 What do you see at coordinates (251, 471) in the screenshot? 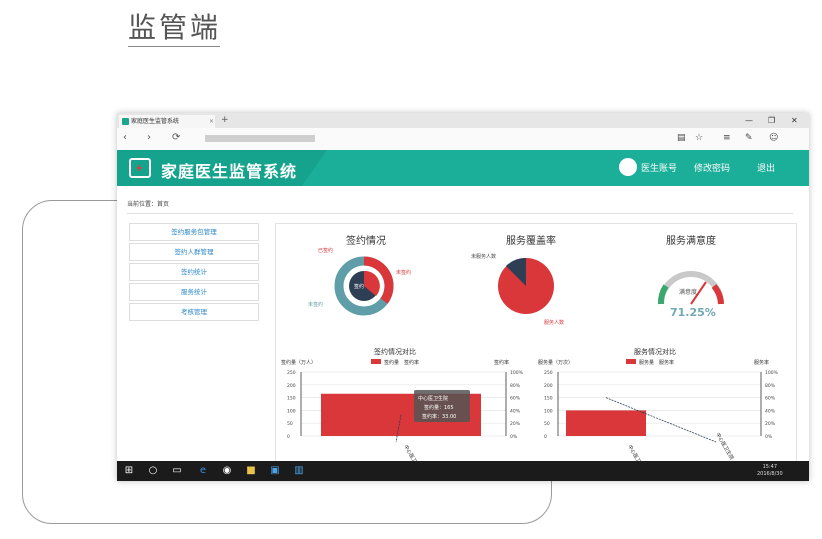
I see `folder-icon: ■` at bounding box center [251, 471].